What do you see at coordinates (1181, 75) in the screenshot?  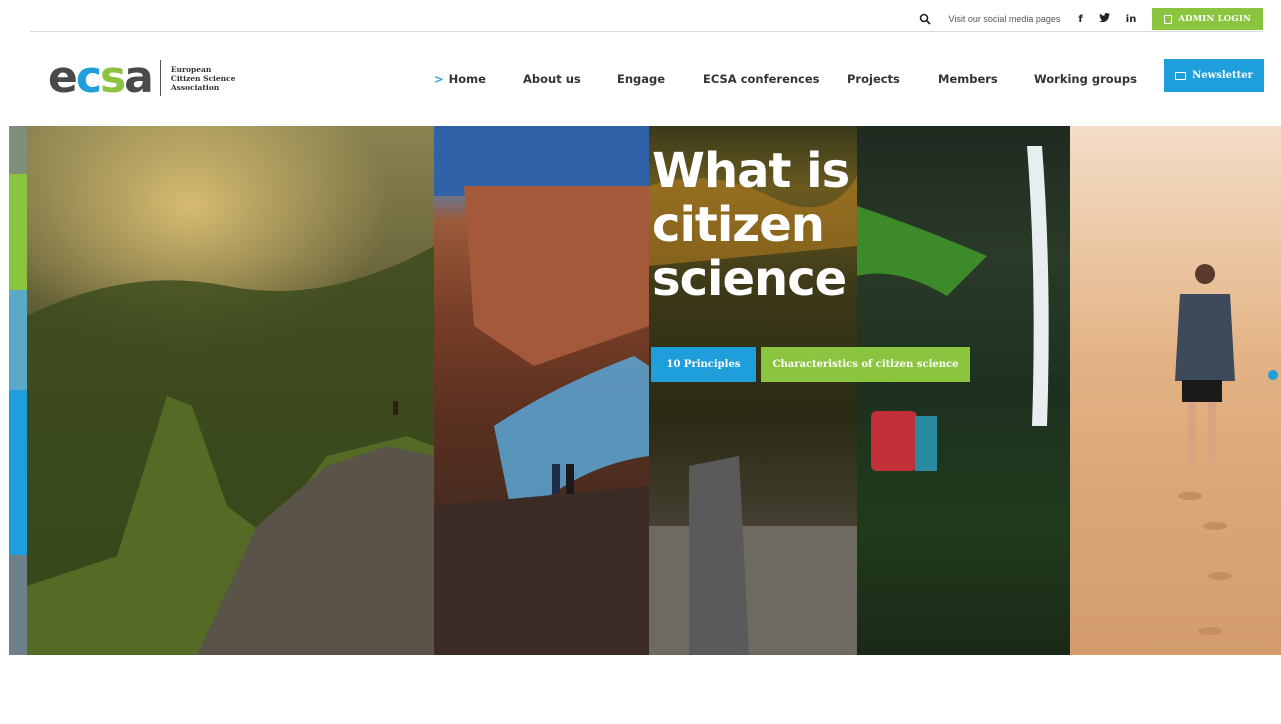 I see `mail-icon` at bounding box center [1181, 75].